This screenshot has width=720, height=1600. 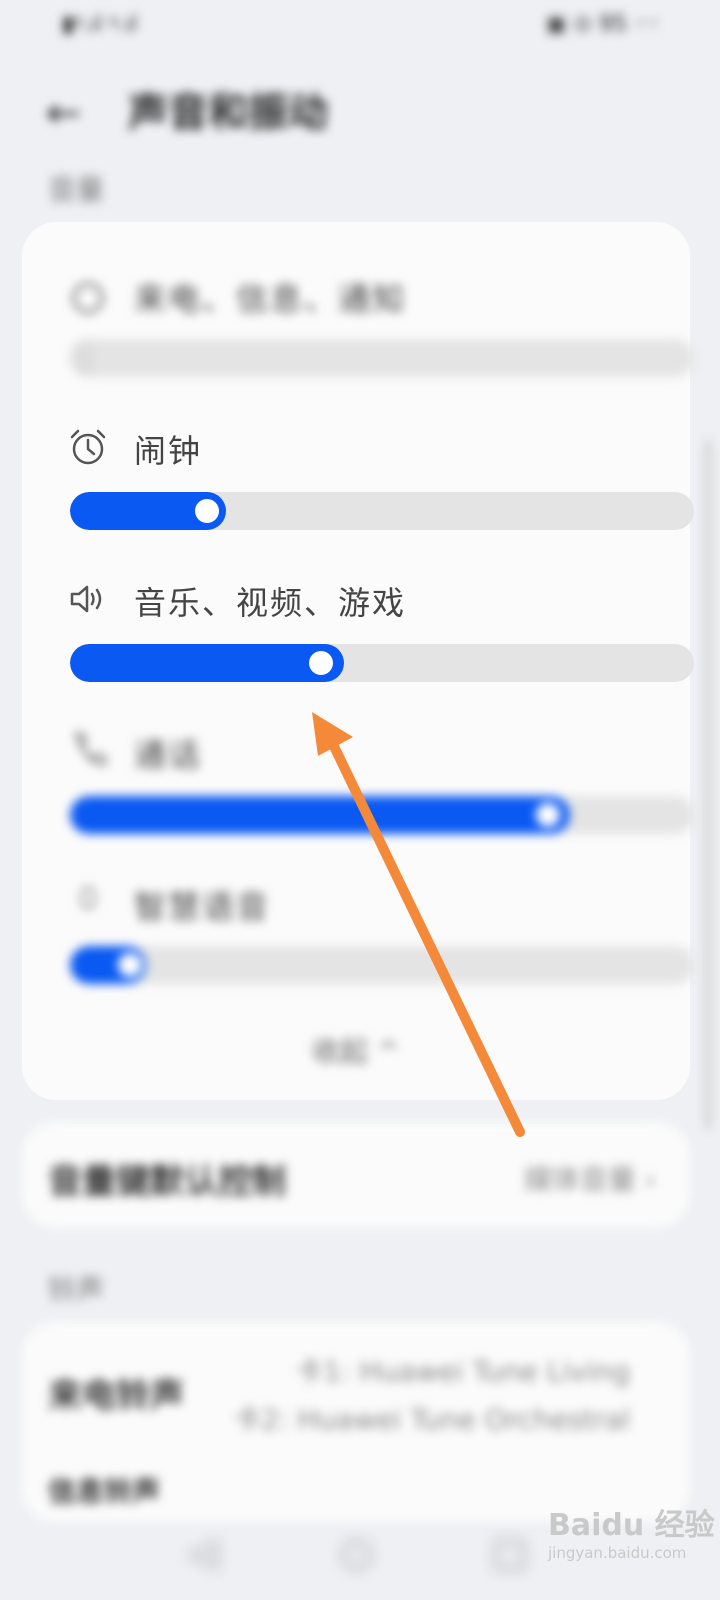 I want to click on annotation-arrow-icon, so click(x=418, y=924).